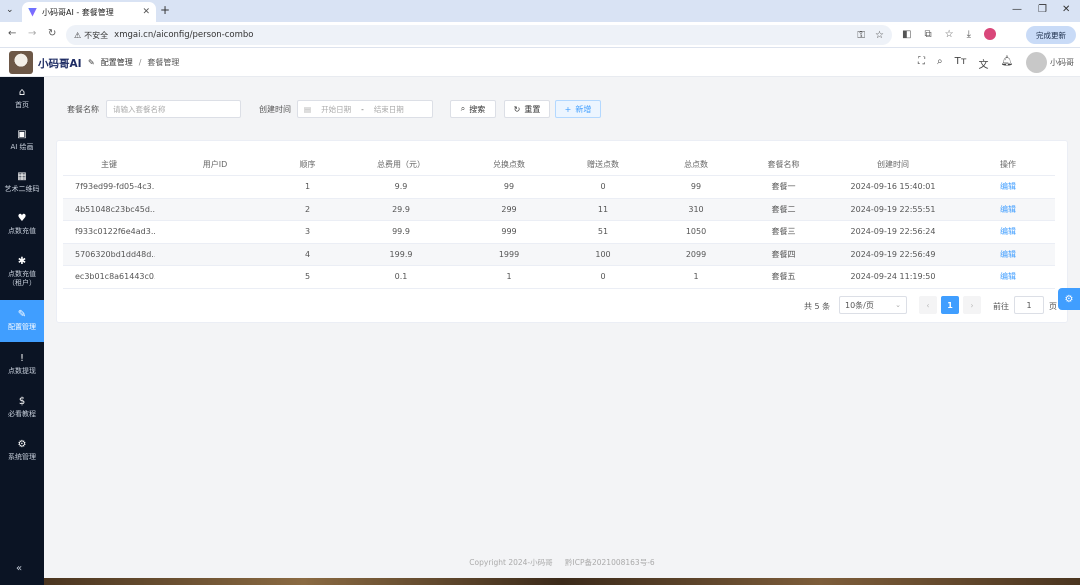  What do you see at coordinates (906, 34) in the screenshot?
I see `translate-extension-icon: ◧` at bounding box center [906, 34].